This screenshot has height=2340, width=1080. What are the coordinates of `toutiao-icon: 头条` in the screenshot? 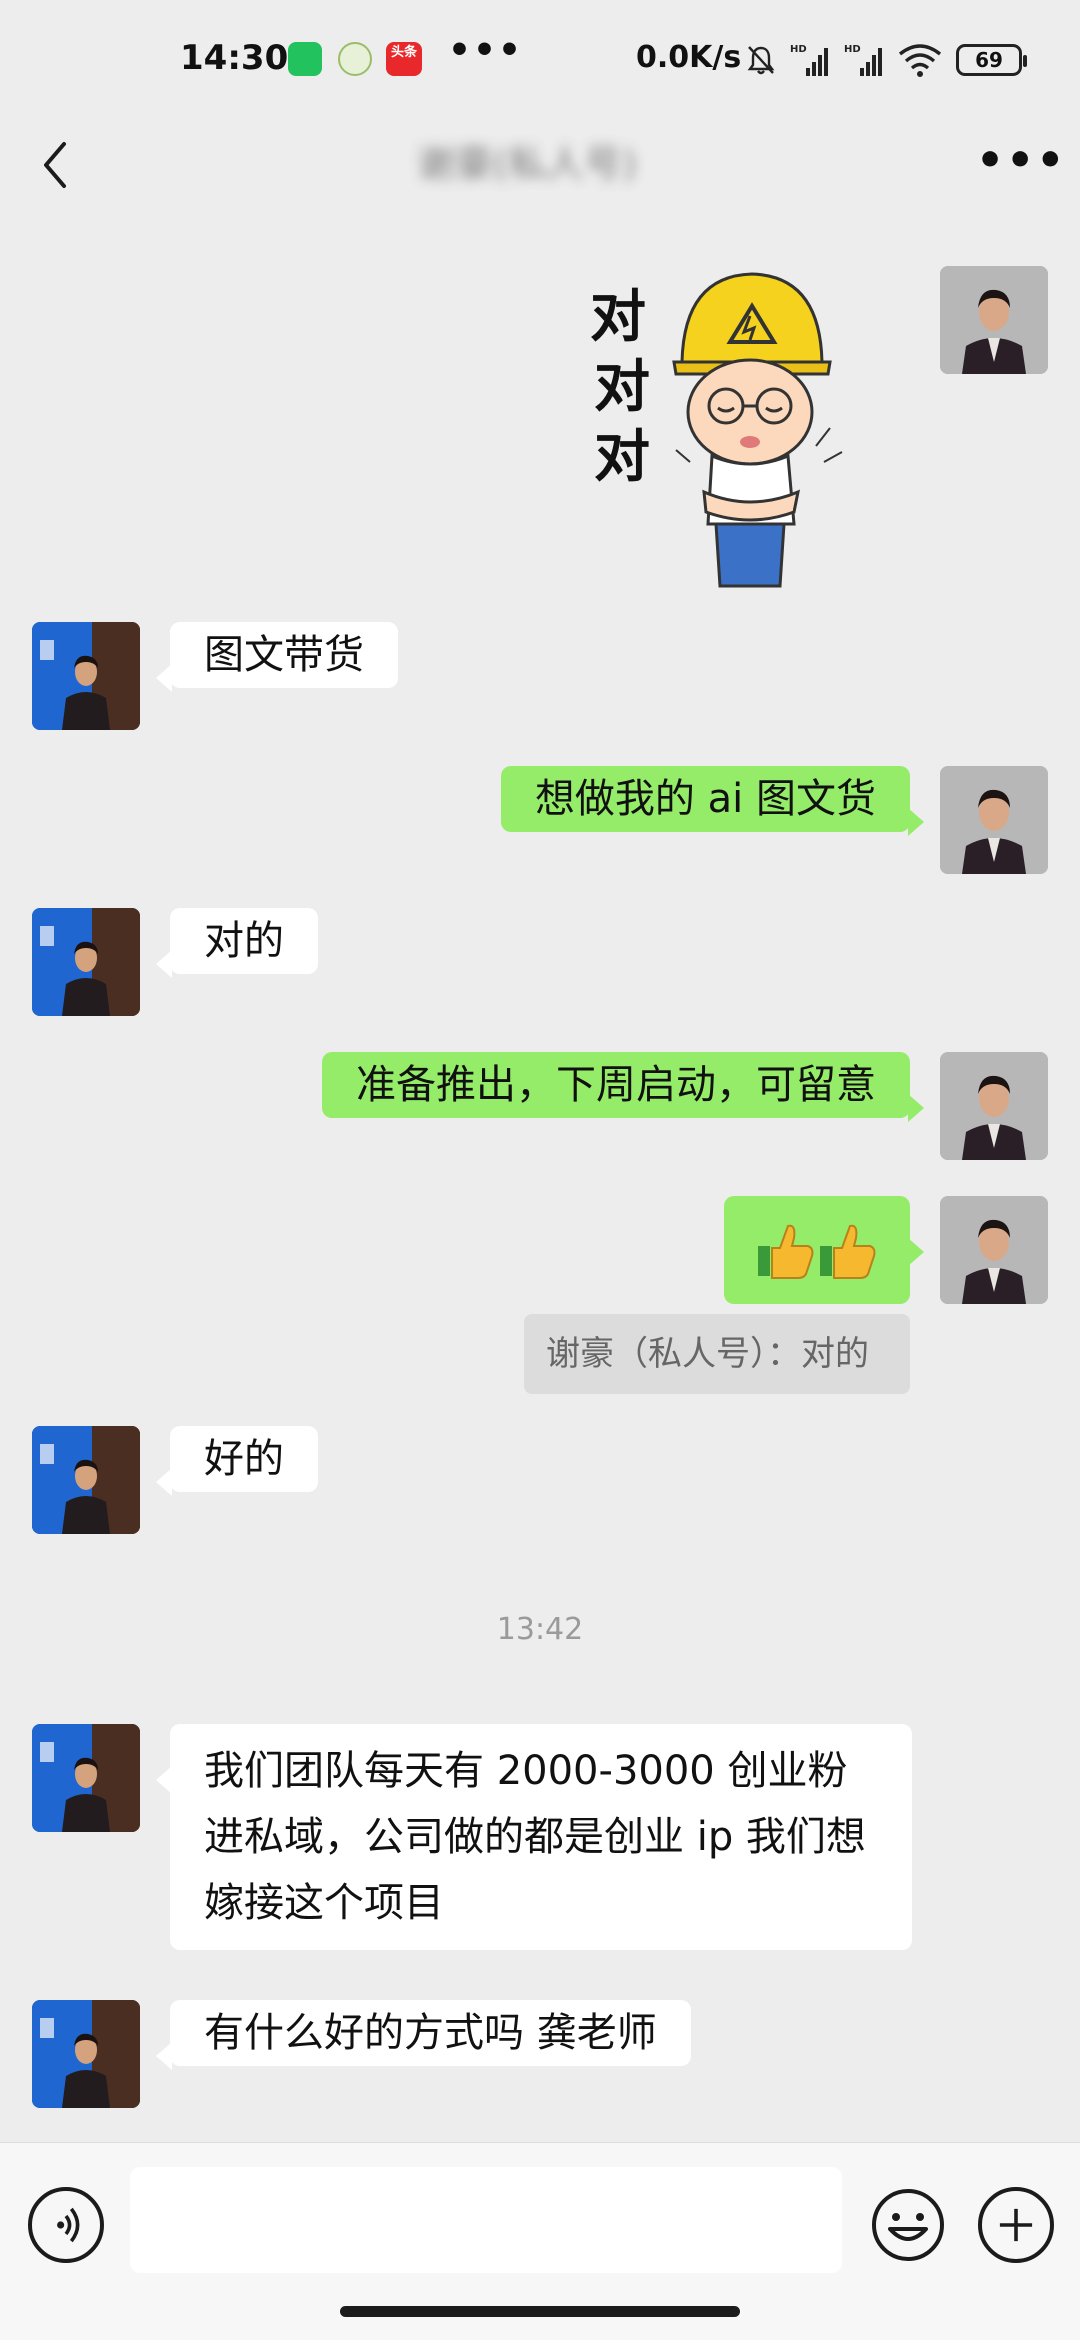 It's located at (404, 59).